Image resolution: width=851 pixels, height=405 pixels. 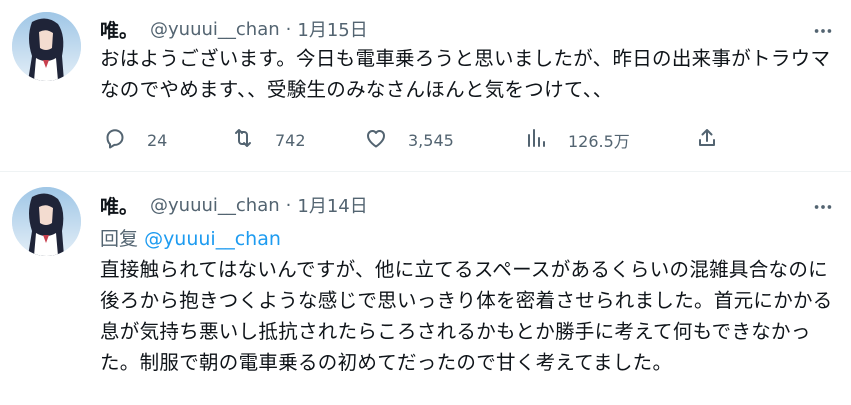 I want to click on reply-button: 24, so click(x=135, y=140).